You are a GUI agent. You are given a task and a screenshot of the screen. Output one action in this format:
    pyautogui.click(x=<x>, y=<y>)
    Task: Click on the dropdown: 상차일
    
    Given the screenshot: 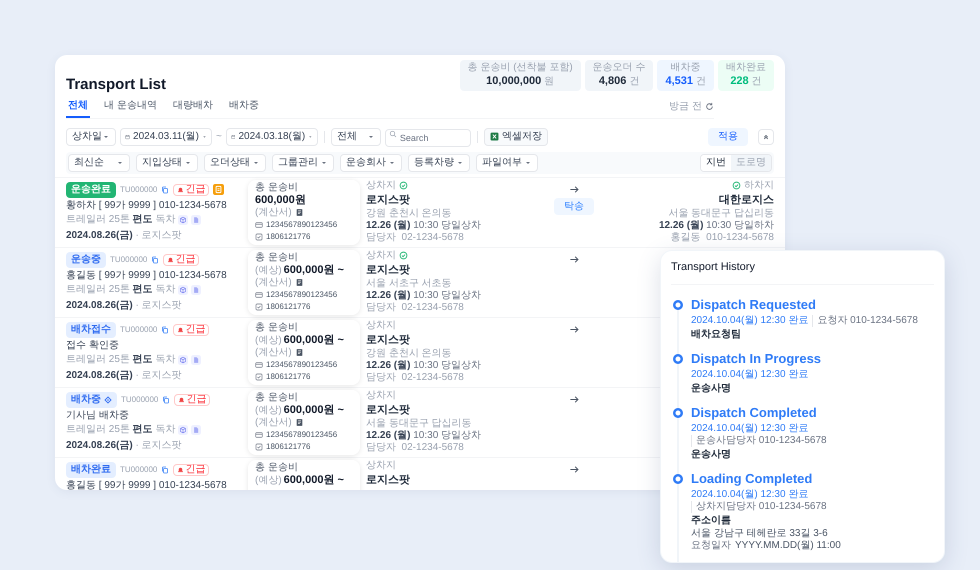 What is the action you would take?
    pyautogui.click(x=91, y=137)
    